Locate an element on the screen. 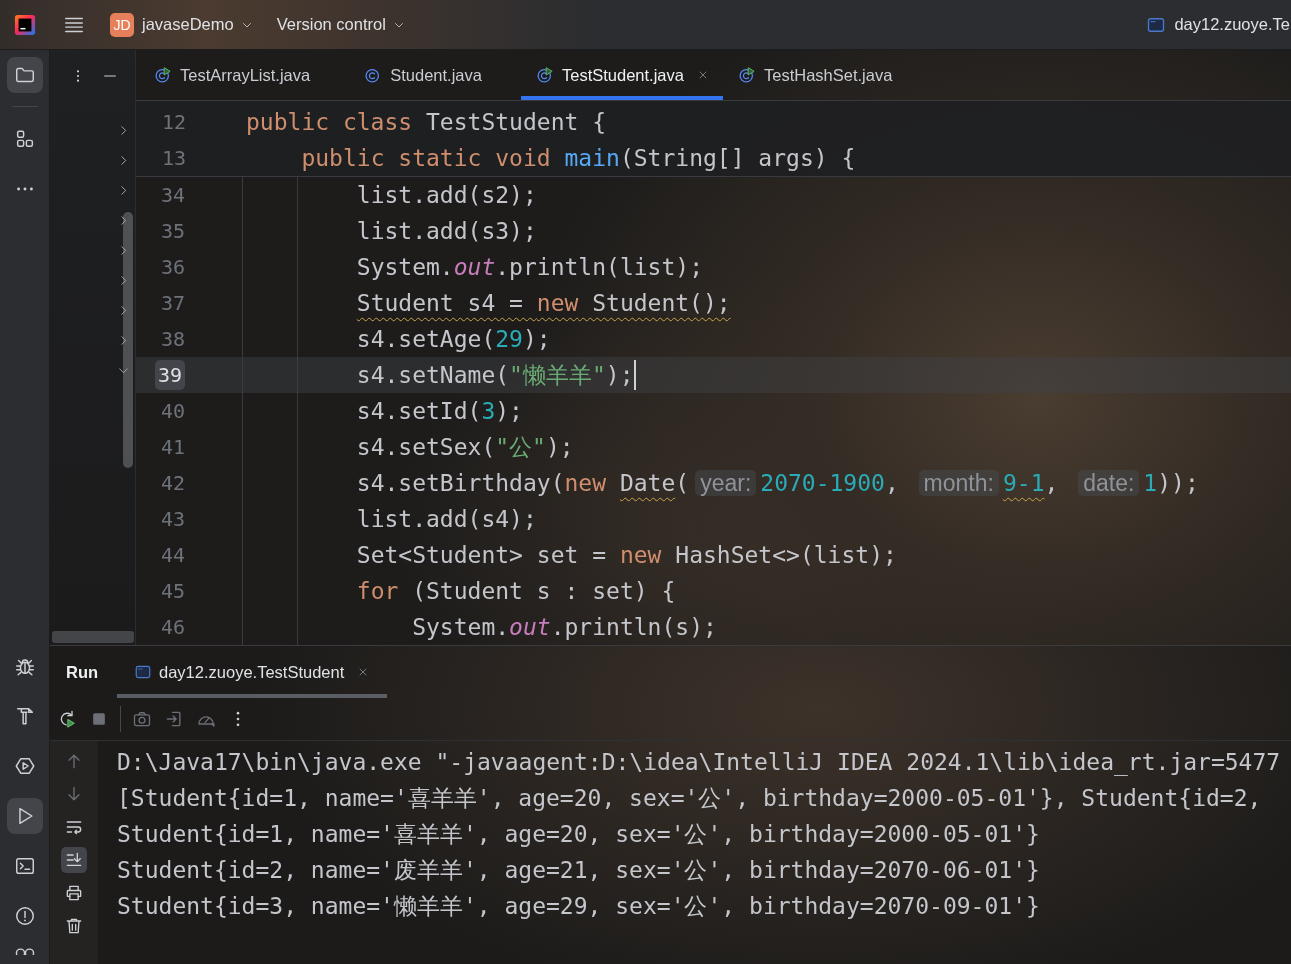 The image size is (1291, 964). editor-tab: TestArrayList.java is located at coordinates (244, 75).